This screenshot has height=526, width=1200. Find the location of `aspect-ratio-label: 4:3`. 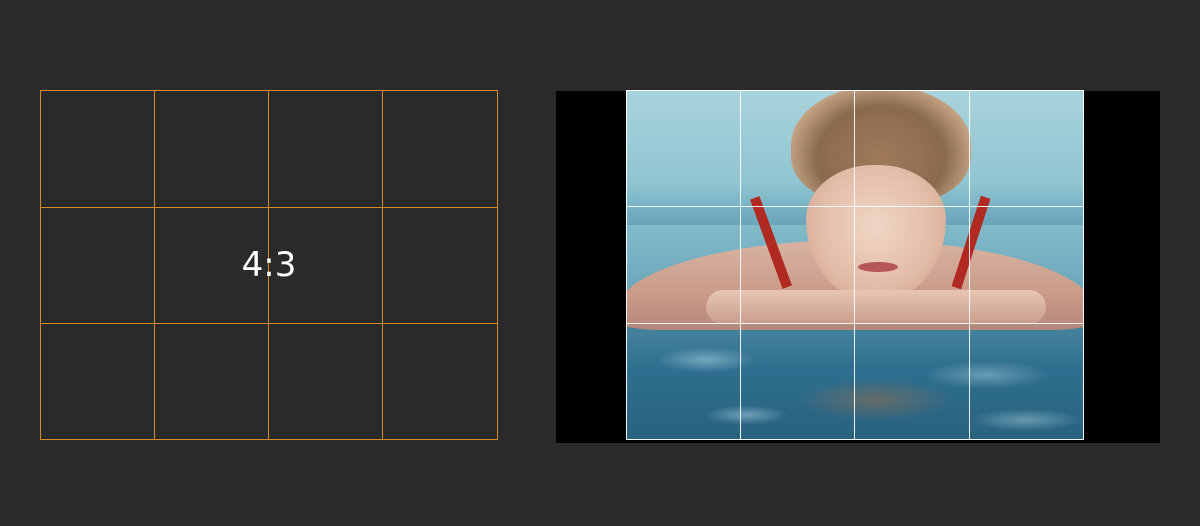

aspect-ratio-label: 4:3 is located at coordinates (269, 265).